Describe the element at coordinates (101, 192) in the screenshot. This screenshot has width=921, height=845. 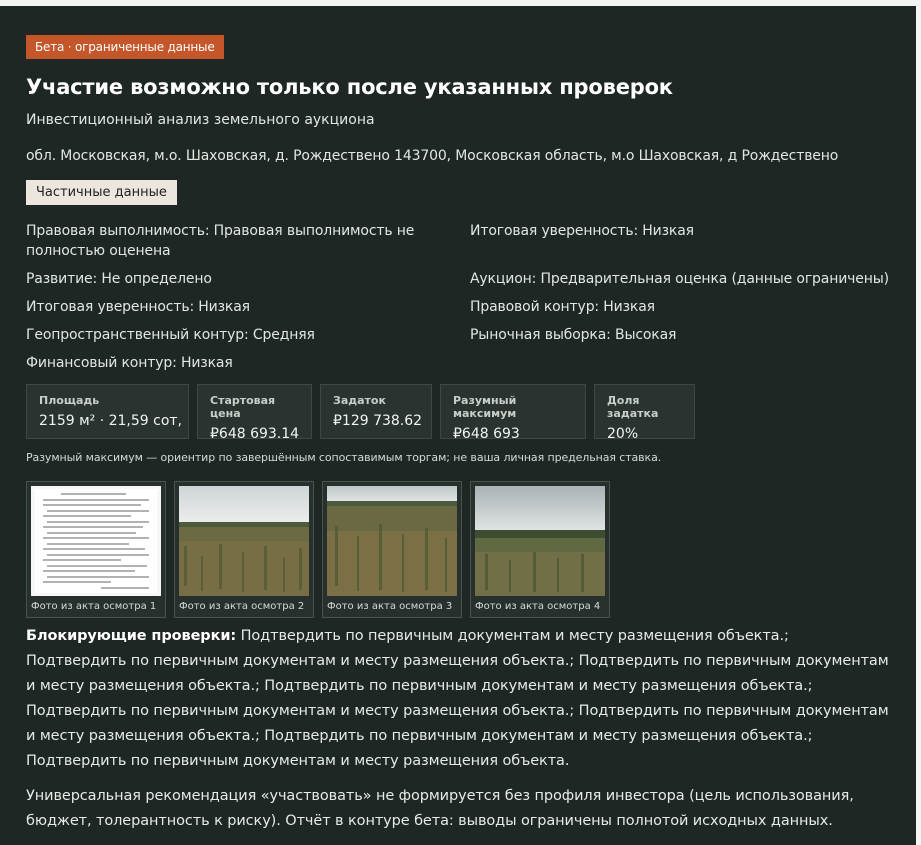
I see `partial-data-button: Частичные данные` at that location.